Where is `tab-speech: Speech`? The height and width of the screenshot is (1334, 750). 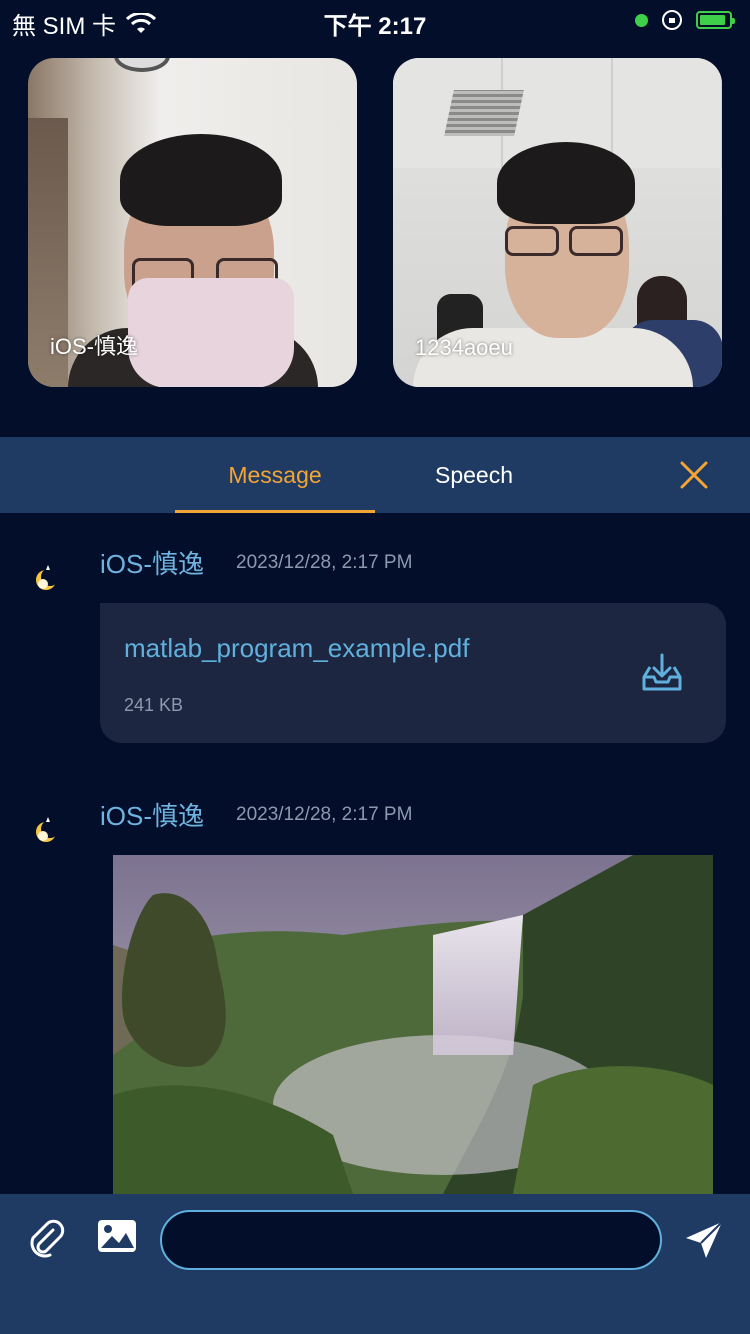
tab-speech: Speech is located at coordinates (474, 475).